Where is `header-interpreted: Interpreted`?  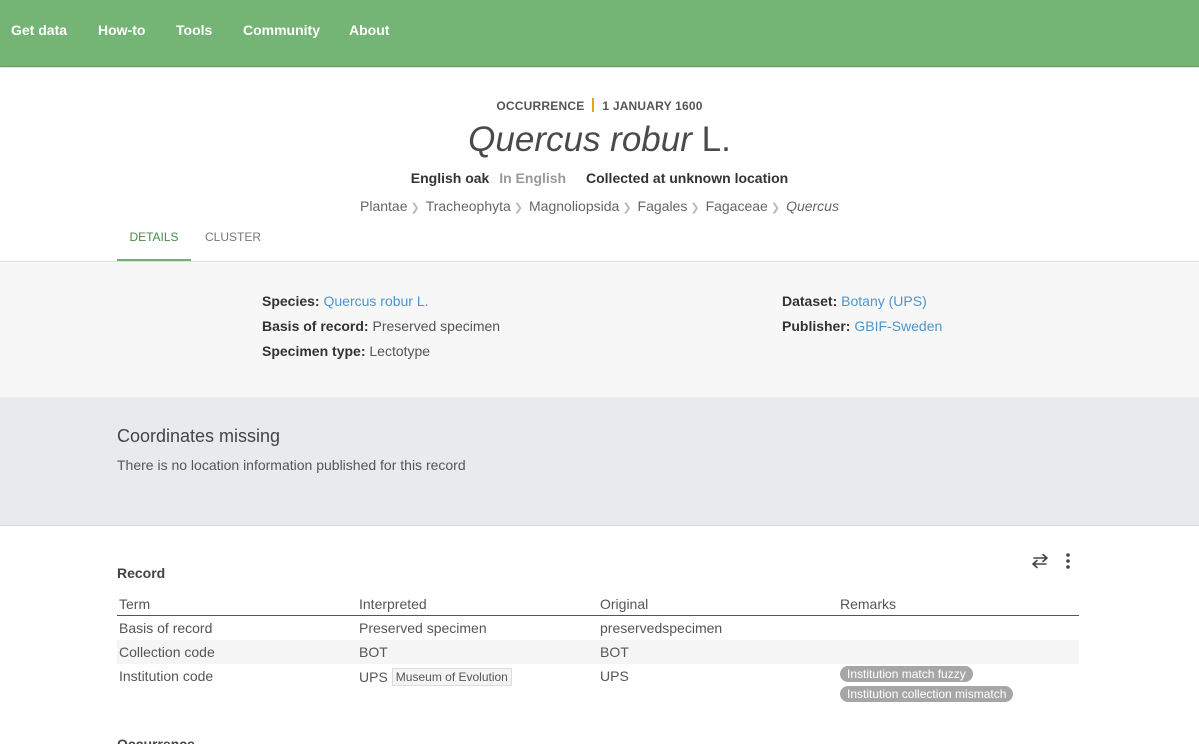
header-interpreted: Interpreted is located at coordinates (393, 604).